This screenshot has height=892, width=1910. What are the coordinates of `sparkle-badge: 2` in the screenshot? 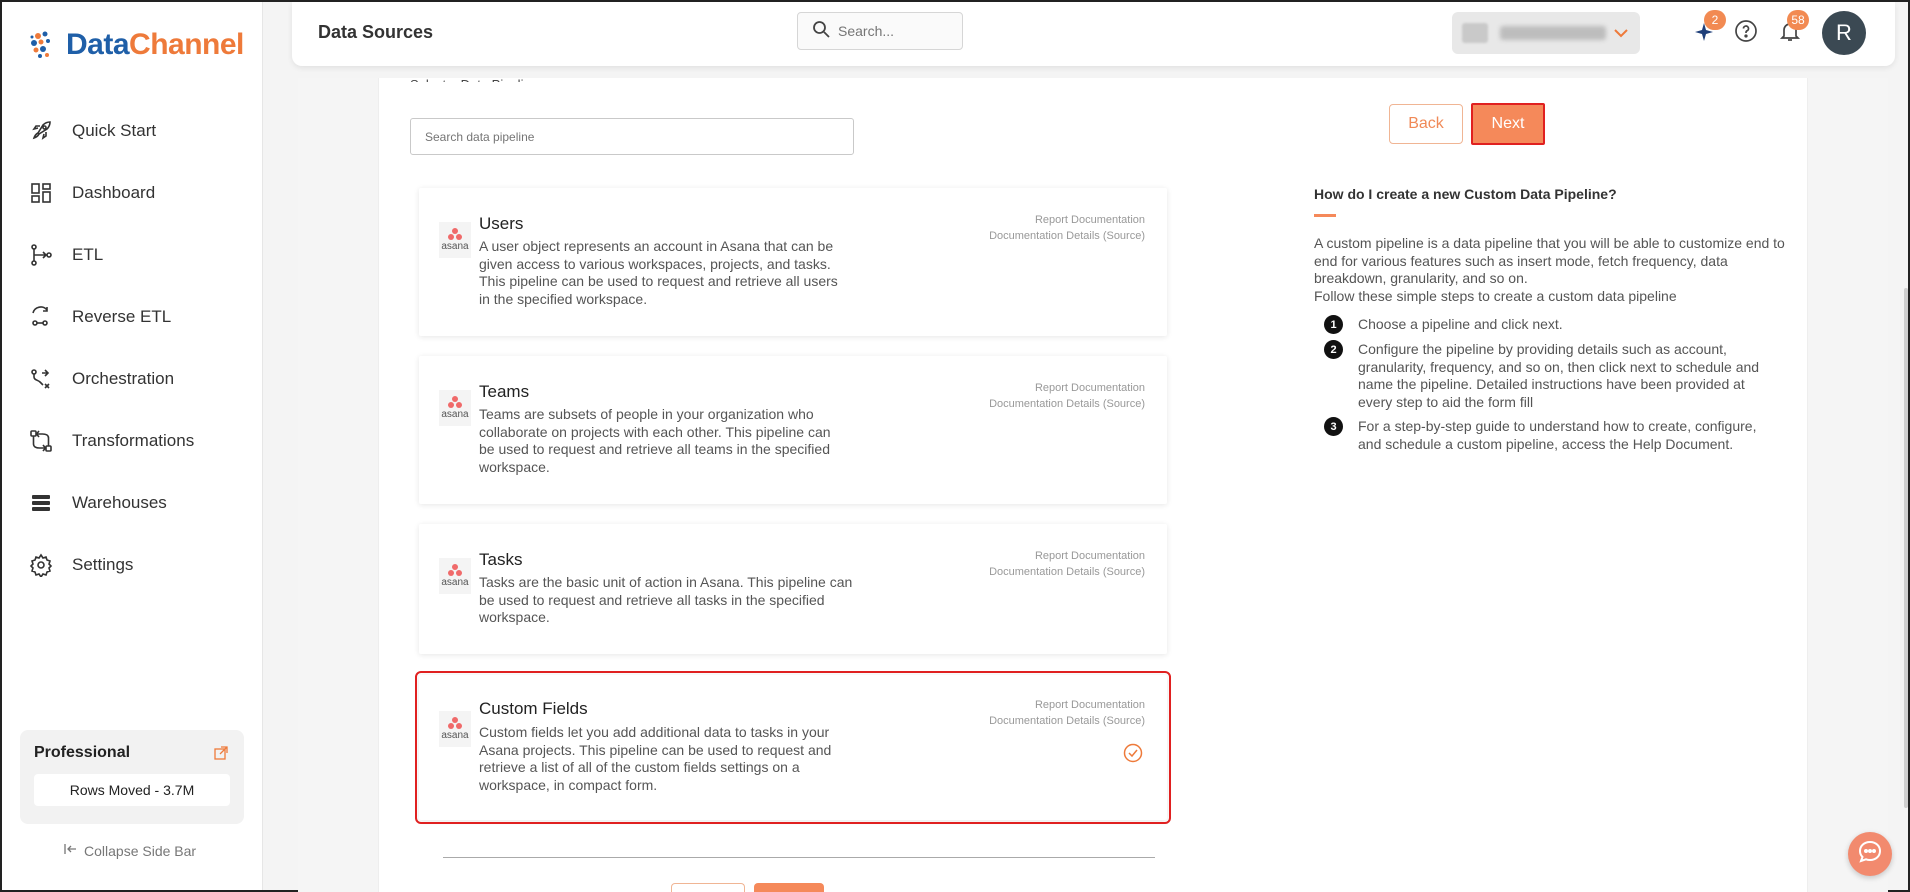 It's located at (1715, 20).